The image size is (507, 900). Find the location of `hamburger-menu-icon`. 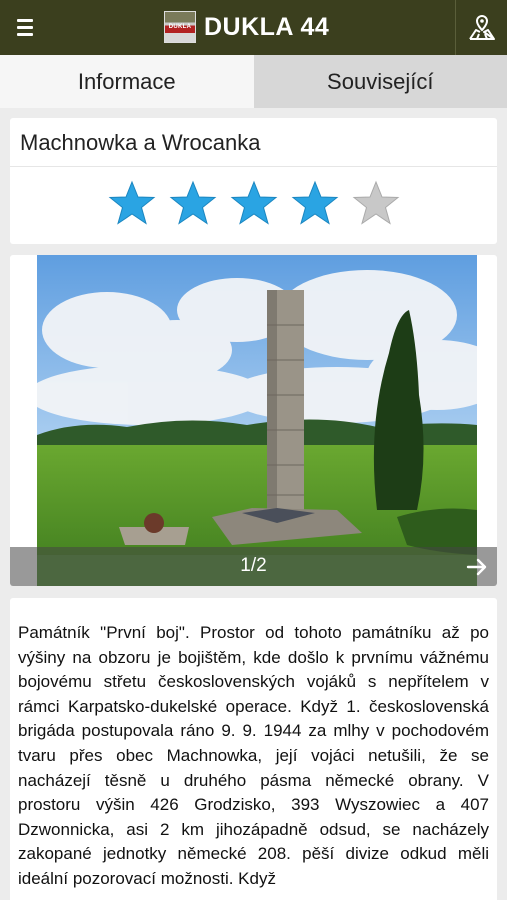

hamburger-menu-icon is located at coordinates (25, 27).